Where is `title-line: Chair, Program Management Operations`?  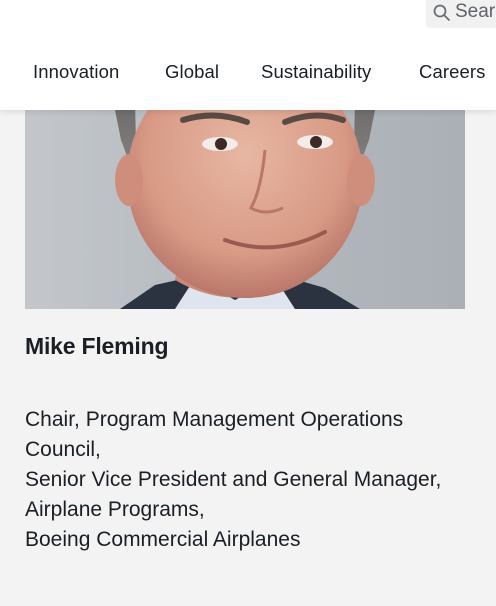 title-line: Chair, Program Management Operations is located at coordinates (214, 419).